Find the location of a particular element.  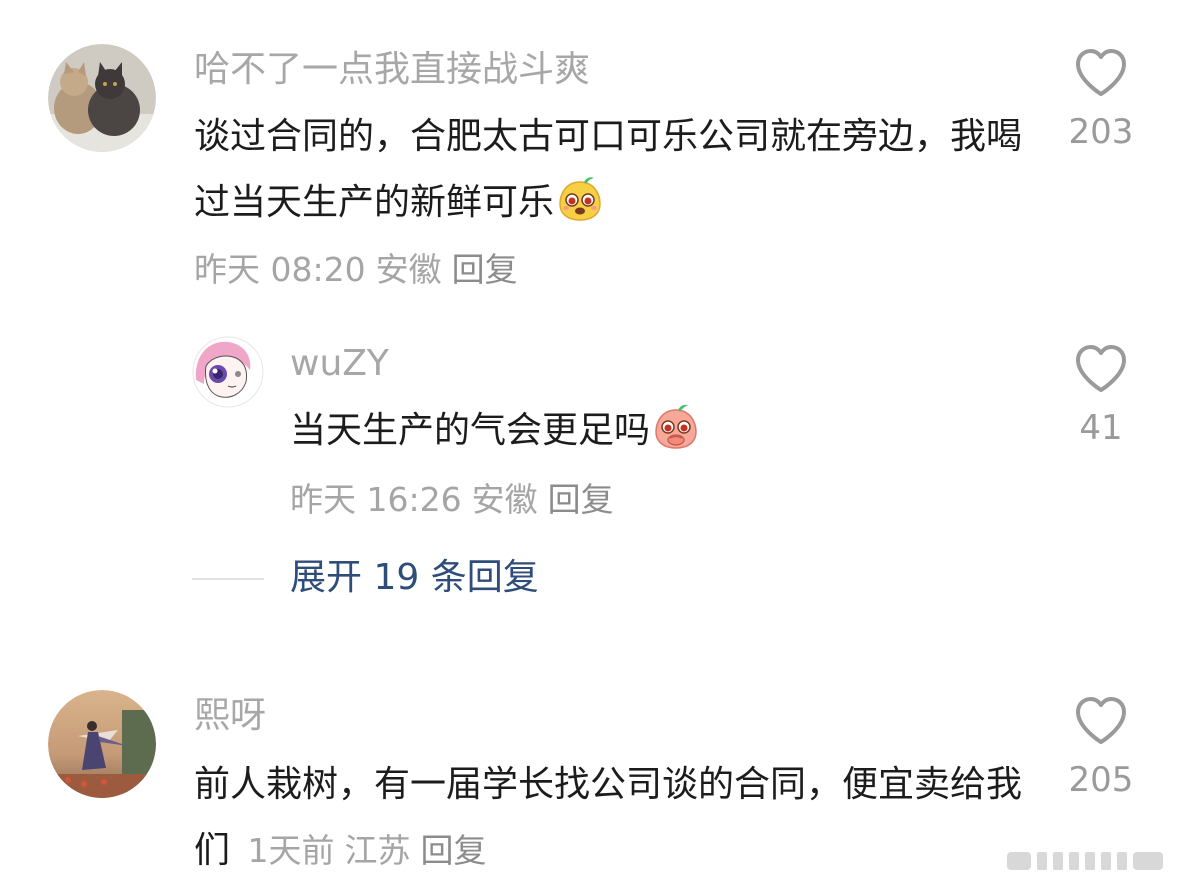

reply-meta: 昨天 16:26 安徽 回复 is located at coordinates (457, 500).